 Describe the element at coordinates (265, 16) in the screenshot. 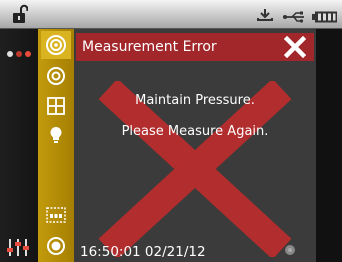

I see `download-icon` at that location.